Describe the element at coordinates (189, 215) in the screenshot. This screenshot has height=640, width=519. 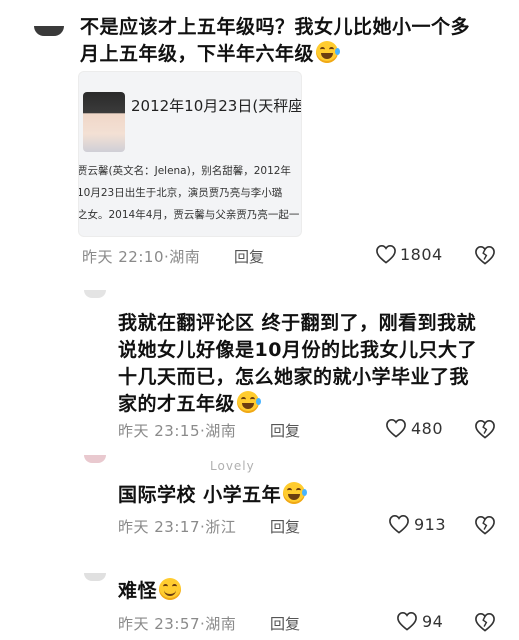
I see `card-body-line: 之女。2014年4月，贾云馨与父亲贾乃亮一起一` at that location.